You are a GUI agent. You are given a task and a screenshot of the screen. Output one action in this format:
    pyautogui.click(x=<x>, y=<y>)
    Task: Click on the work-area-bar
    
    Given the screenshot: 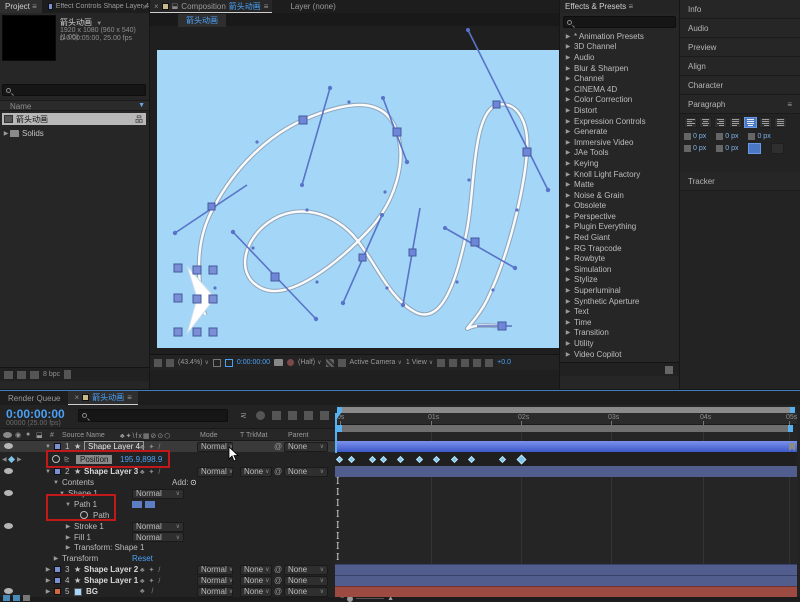 What is the action you would take?
    pyautogui.click(x=565, y=428)
    